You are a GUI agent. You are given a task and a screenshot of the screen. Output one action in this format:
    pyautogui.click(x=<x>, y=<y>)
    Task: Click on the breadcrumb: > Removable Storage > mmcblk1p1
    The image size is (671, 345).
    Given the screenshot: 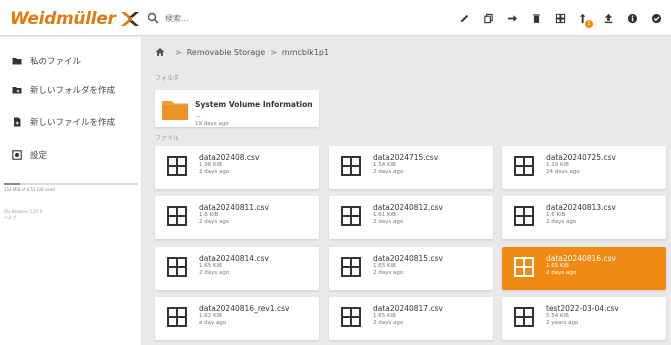 What is the action you would take?
    pyautogui.click(x=242, y=52)
    